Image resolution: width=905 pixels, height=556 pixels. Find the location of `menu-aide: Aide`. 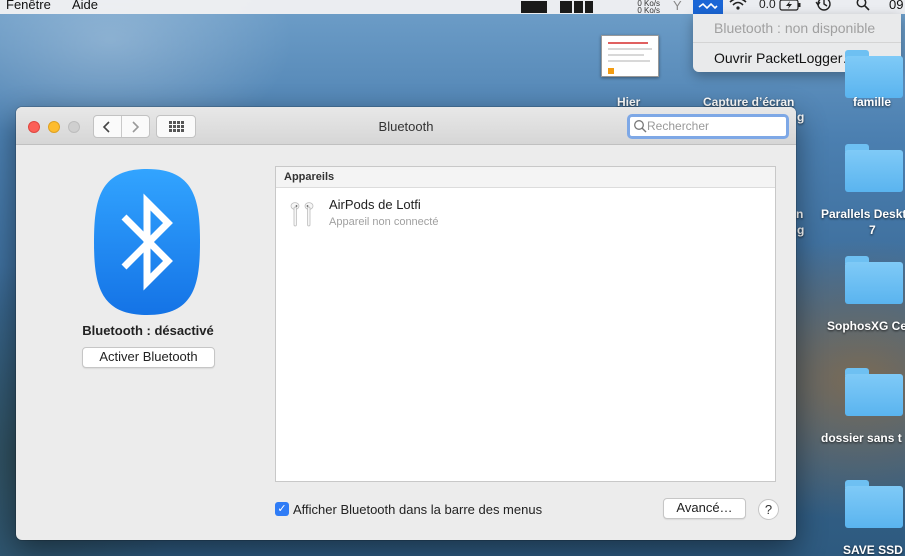

menu-aide: Aide is located at coordinates (85, 6).